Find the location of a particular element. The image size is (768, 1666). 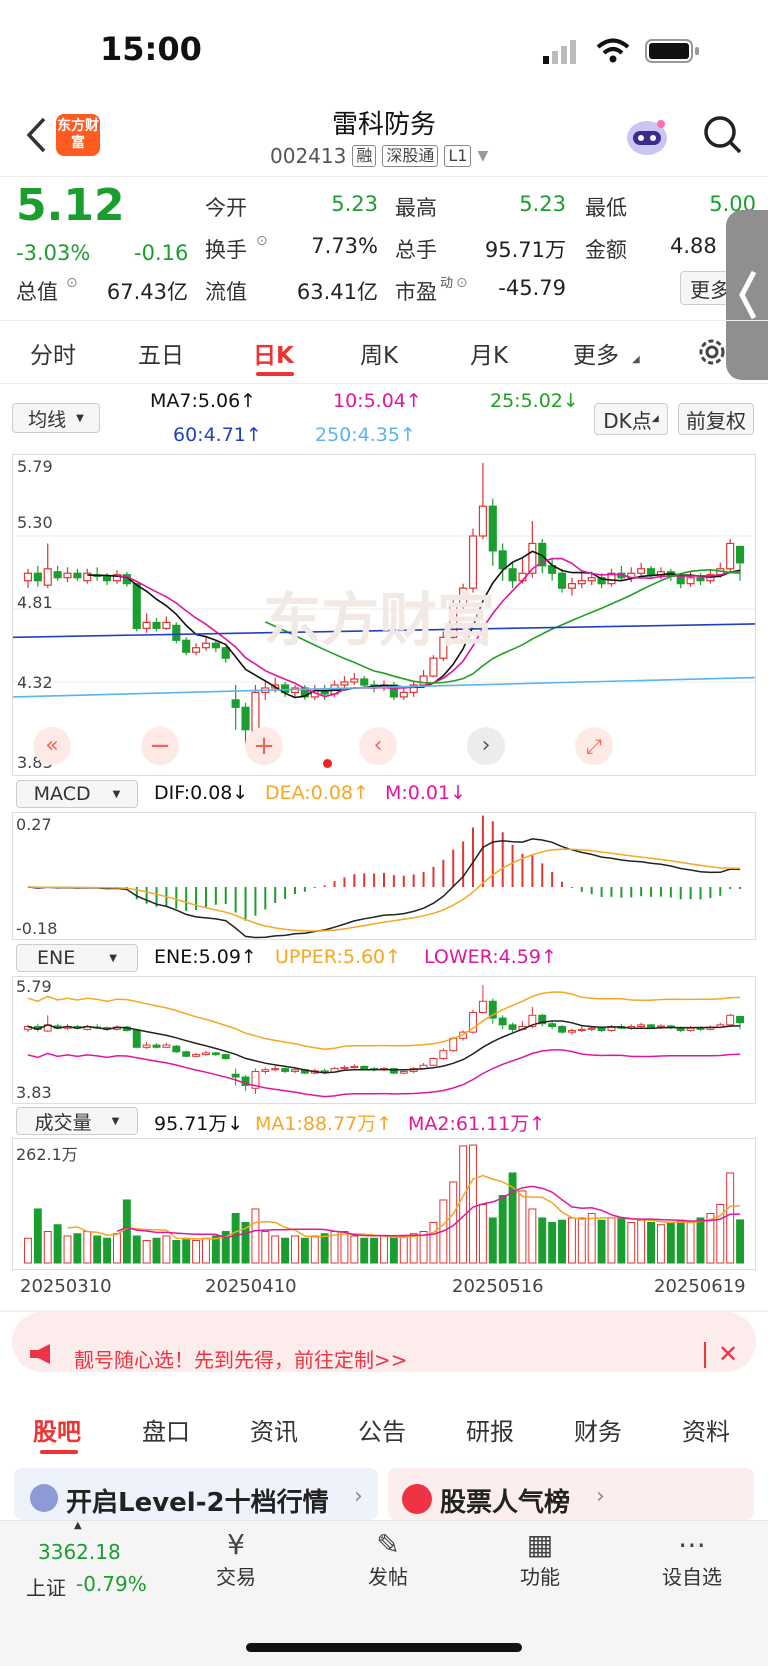

tab-five-day: 五日 is located at coordinates (161, 353).